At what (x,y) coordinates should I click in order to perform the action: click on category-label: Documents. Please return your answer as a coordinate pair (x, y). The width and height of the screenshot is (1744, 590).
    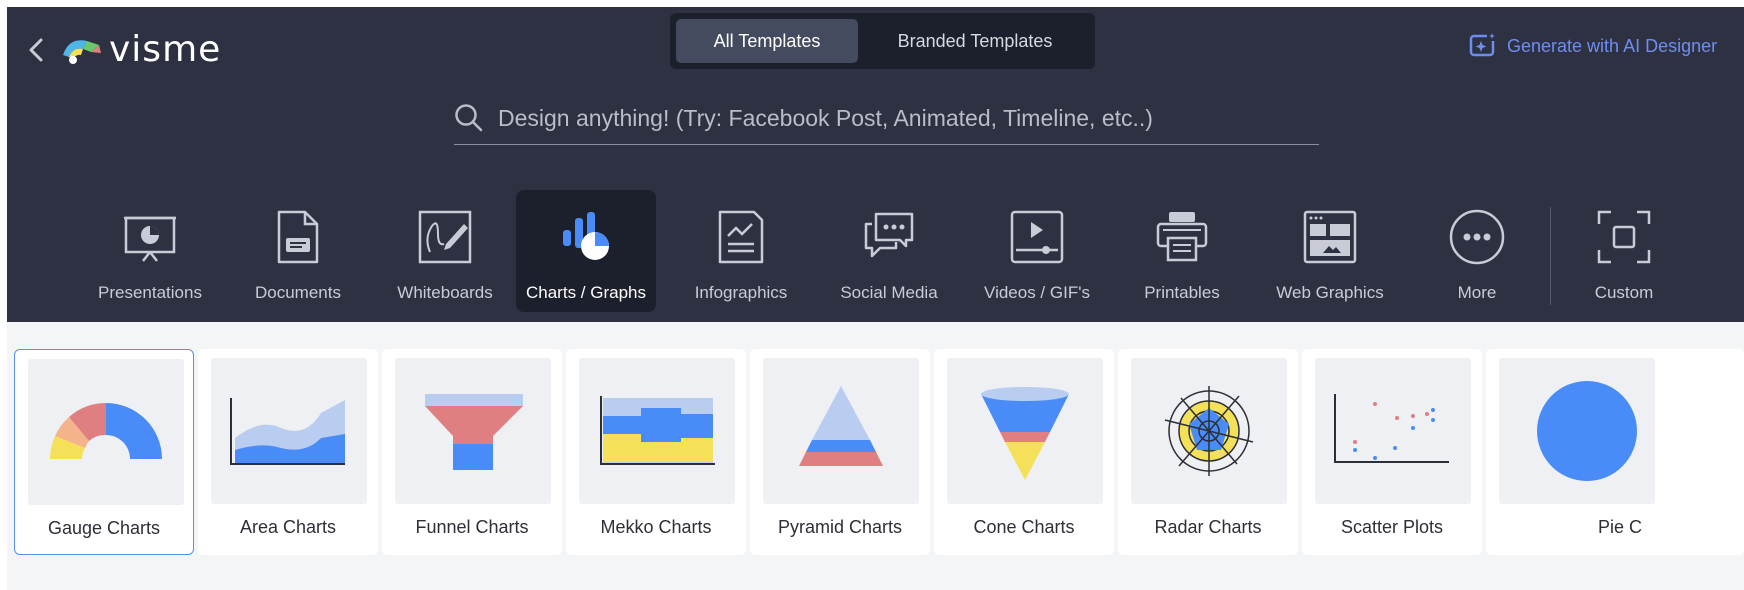
    Looking at the image, I should click on (298, 292).